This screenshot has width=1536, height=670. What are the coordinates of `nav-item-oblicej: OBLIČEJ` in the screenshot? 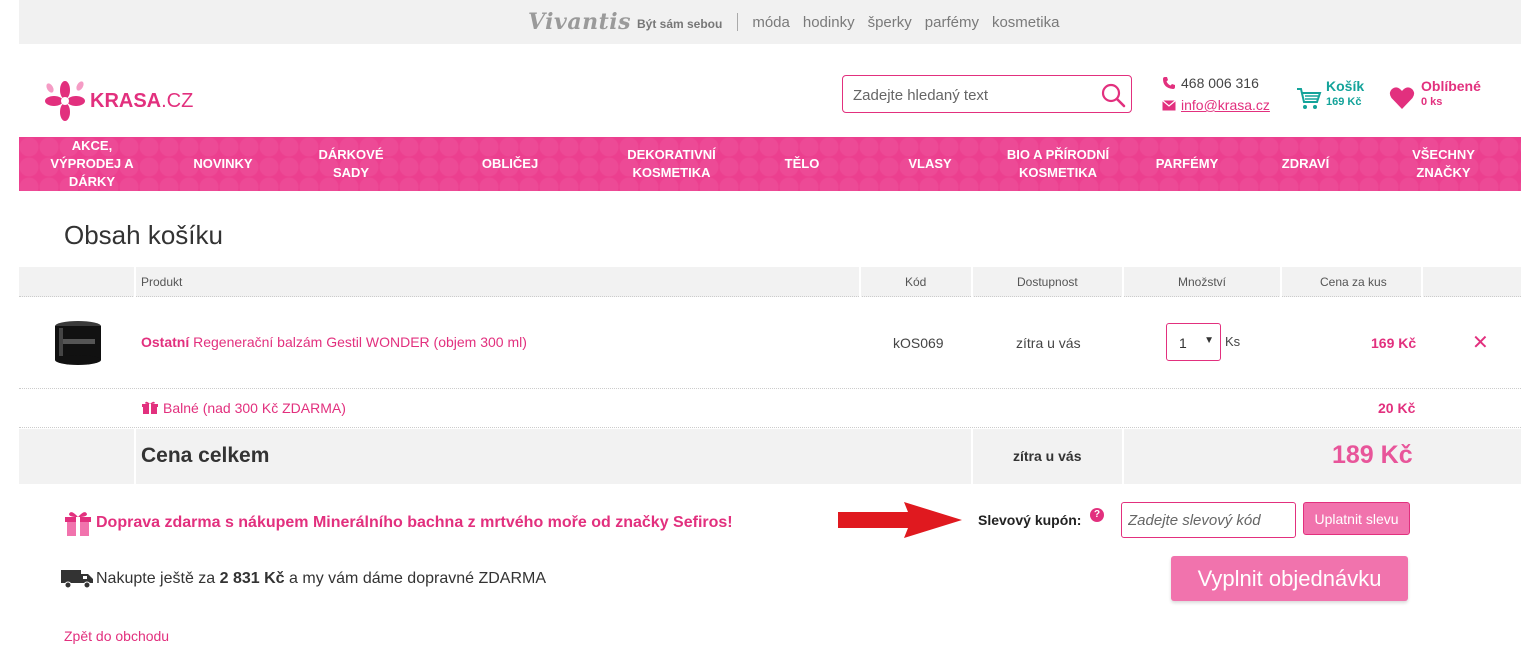 It's located at (510, 164).